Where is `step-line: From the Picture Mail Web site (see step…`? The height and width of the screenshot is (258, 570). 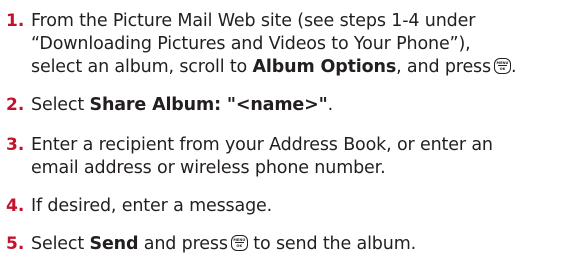
step-line: From the Picture Mail Web site (see step… is located at coordinates (253, 21).